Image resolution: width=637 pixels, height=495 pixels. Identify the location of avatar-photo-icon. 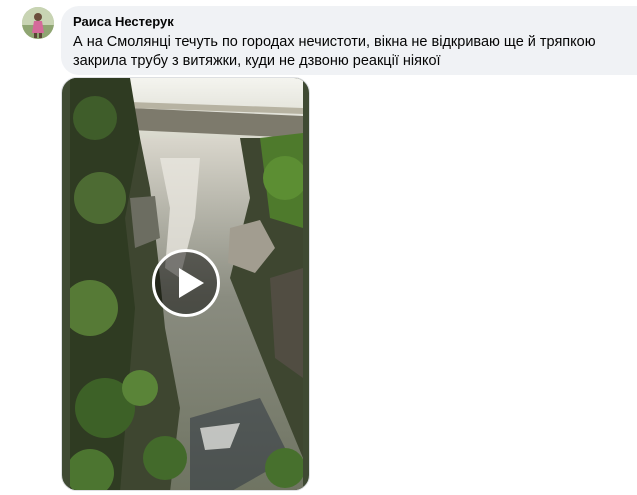
(38, 23).